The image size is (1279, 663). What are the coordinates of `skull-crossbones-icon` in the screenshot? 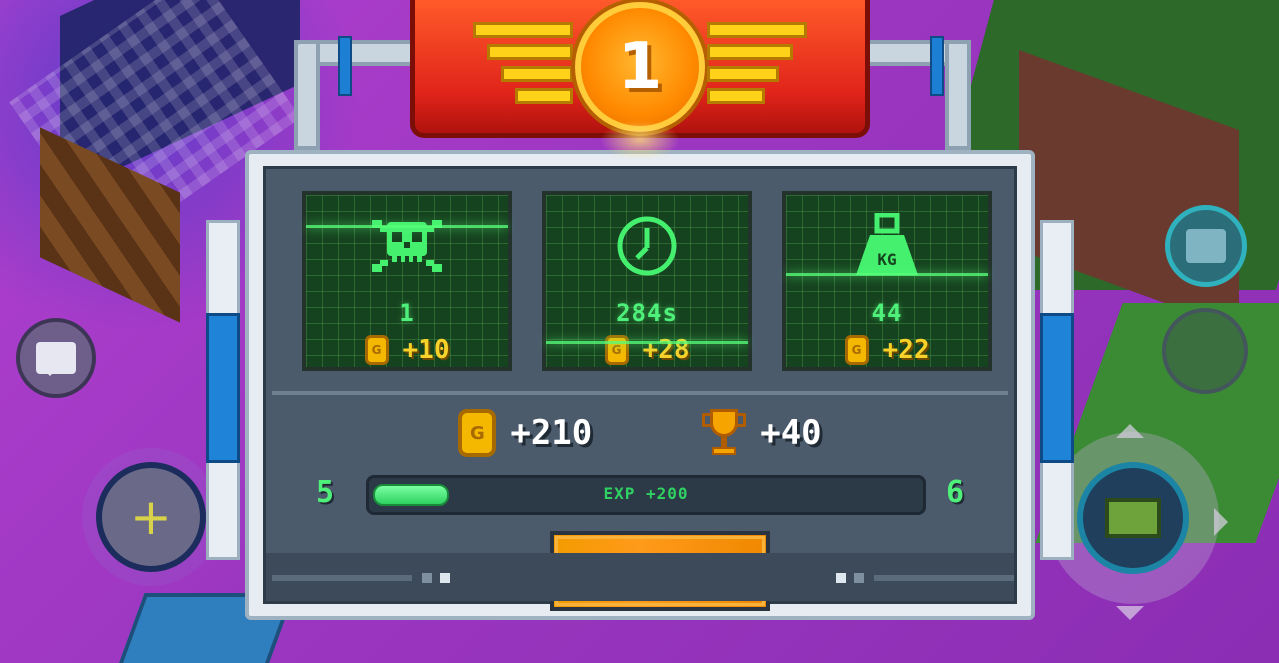 It's located at (407, 246).